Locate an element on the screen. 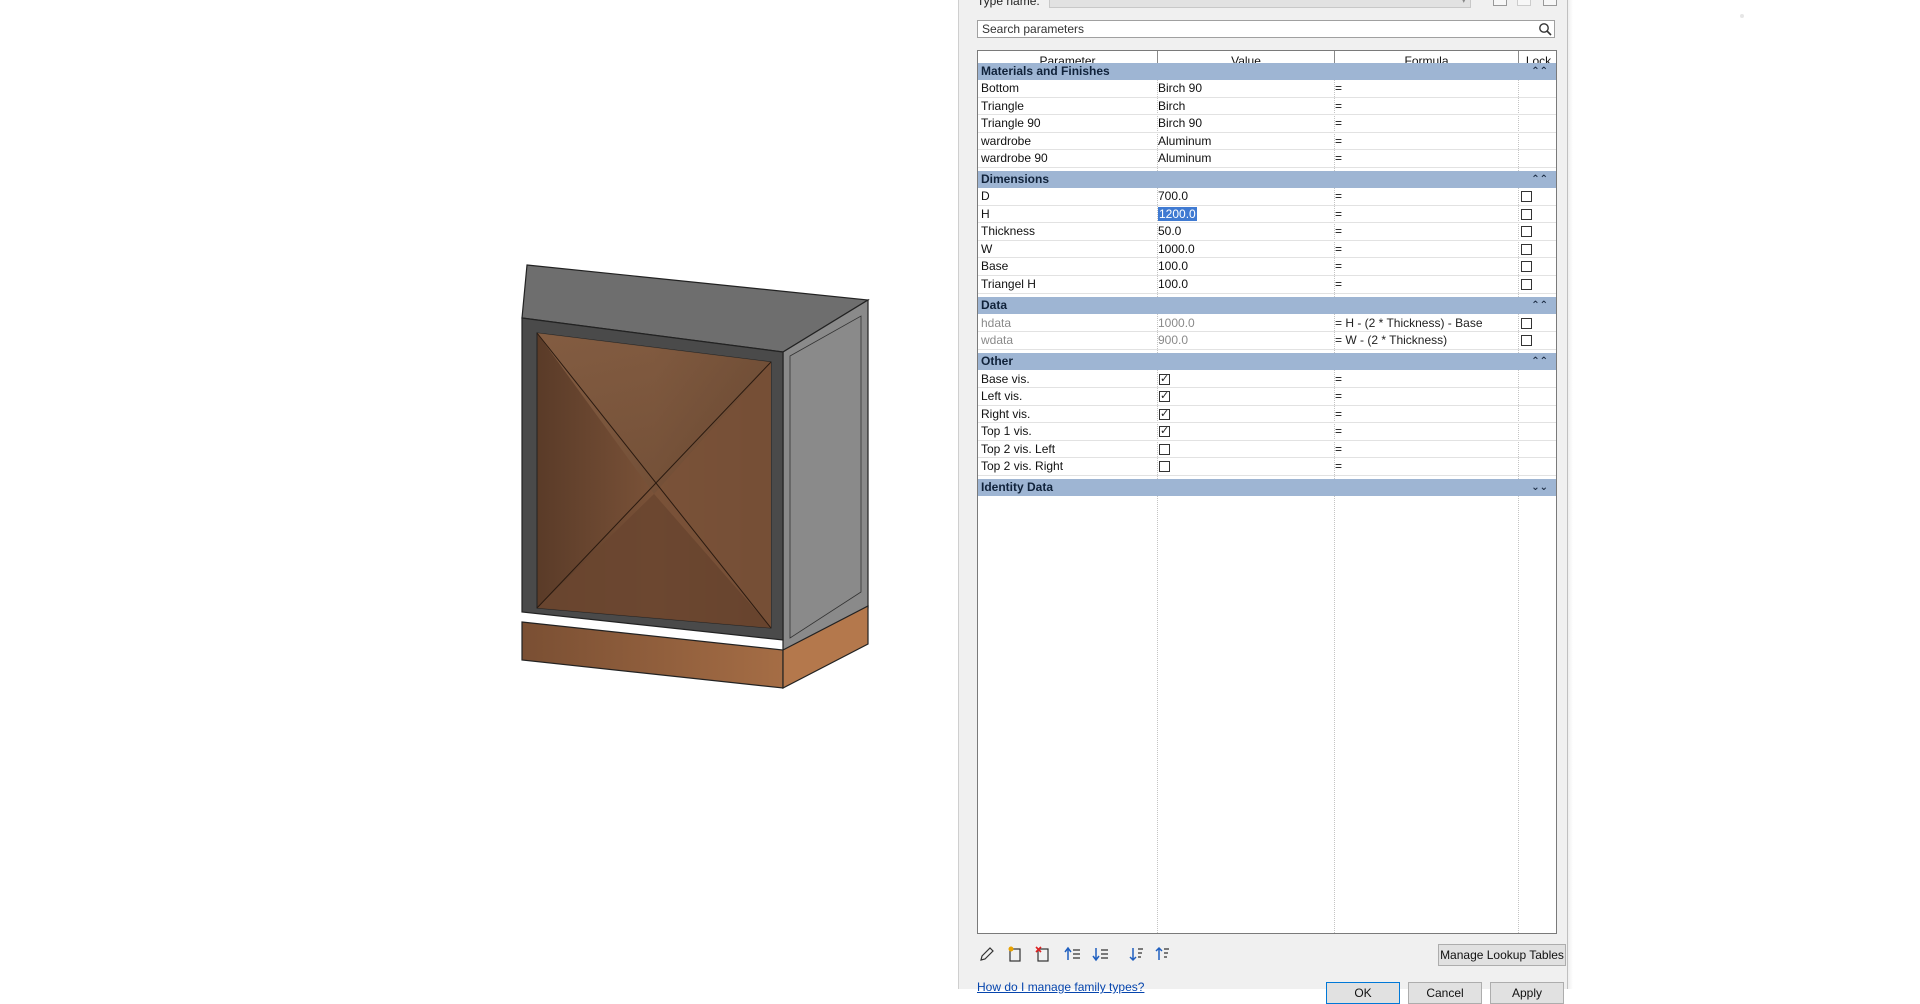 This screenshot has width=1920, height=1004. table-row: Triangel H 100.0 = is located at coordinates (1267, 285).